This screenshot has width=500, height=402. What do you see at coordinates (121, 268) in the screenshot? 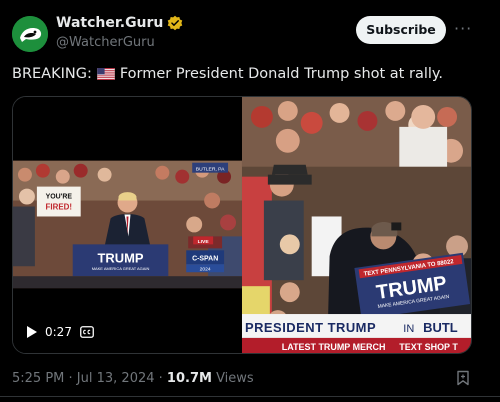
I see `svg-text: MAKE AMERICA GREAT AGAIN` at bounding box center [121, 268].